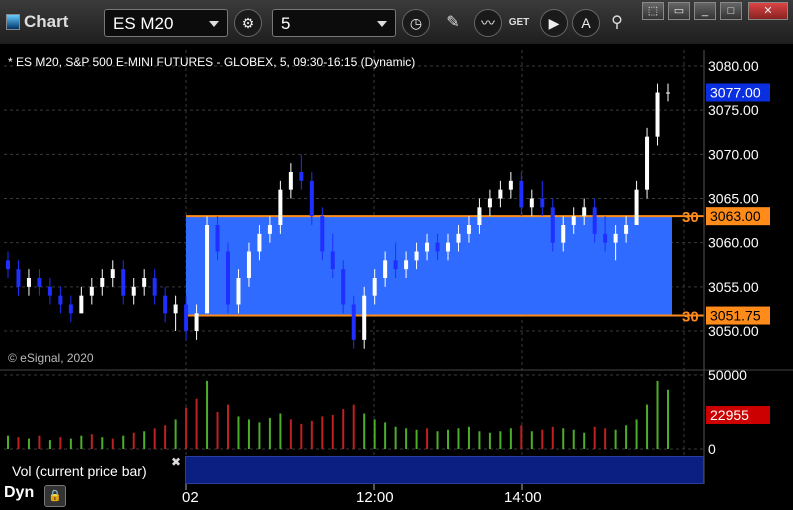 The width and height of the screenshot is (793, 510). I want to click on line-study-icon: 〰, so click(488, 23).